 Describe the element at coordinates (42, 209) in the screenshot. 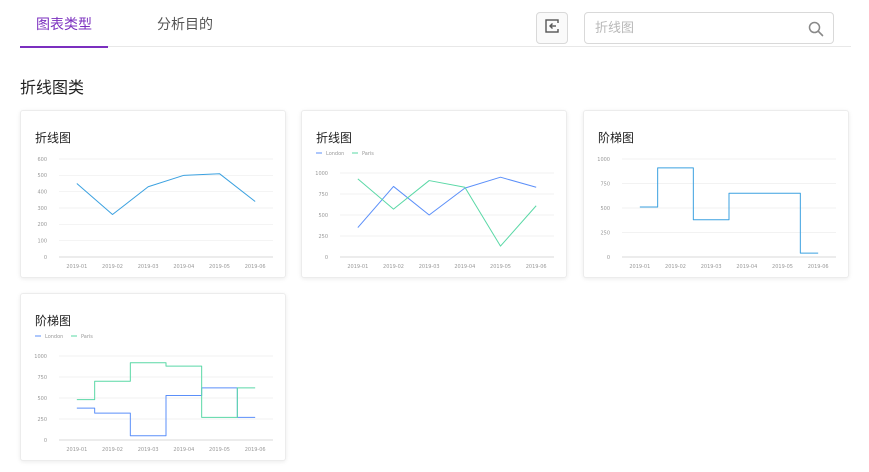

I see `y-tick-label: 300` at that location.